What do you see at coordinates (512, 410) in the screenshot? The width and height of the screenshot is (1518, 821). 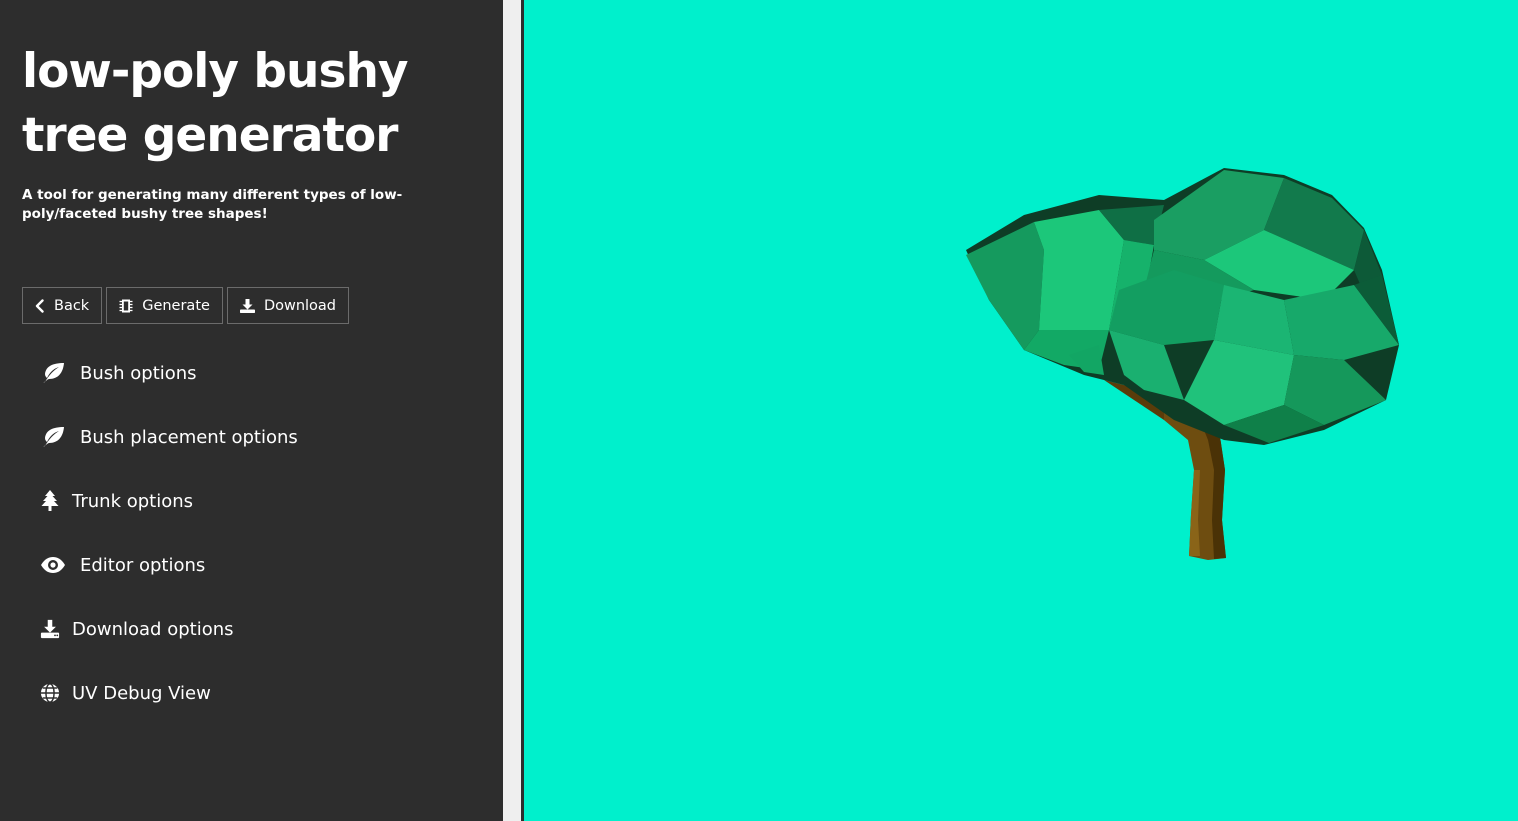 I see `panel-divider` at bounding box center [512, 410].